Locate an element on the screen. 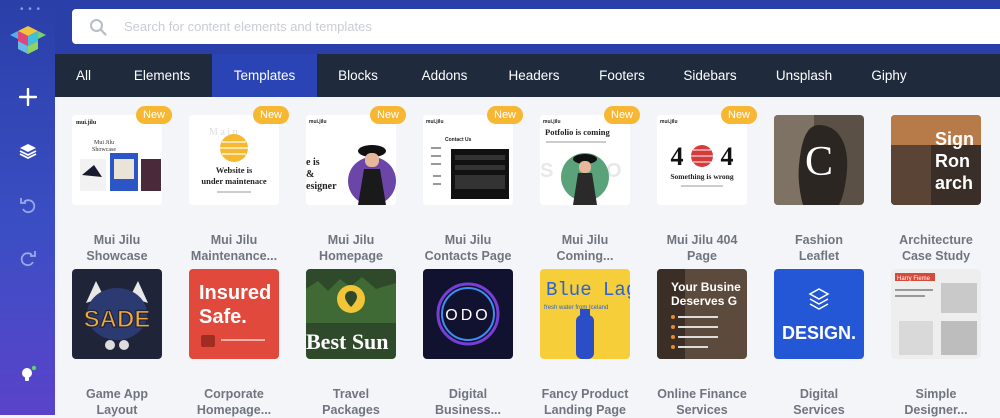 This screenshot has width=1000, height=418. svg-text: Mui Jilu is located at coordinates (104, 143).